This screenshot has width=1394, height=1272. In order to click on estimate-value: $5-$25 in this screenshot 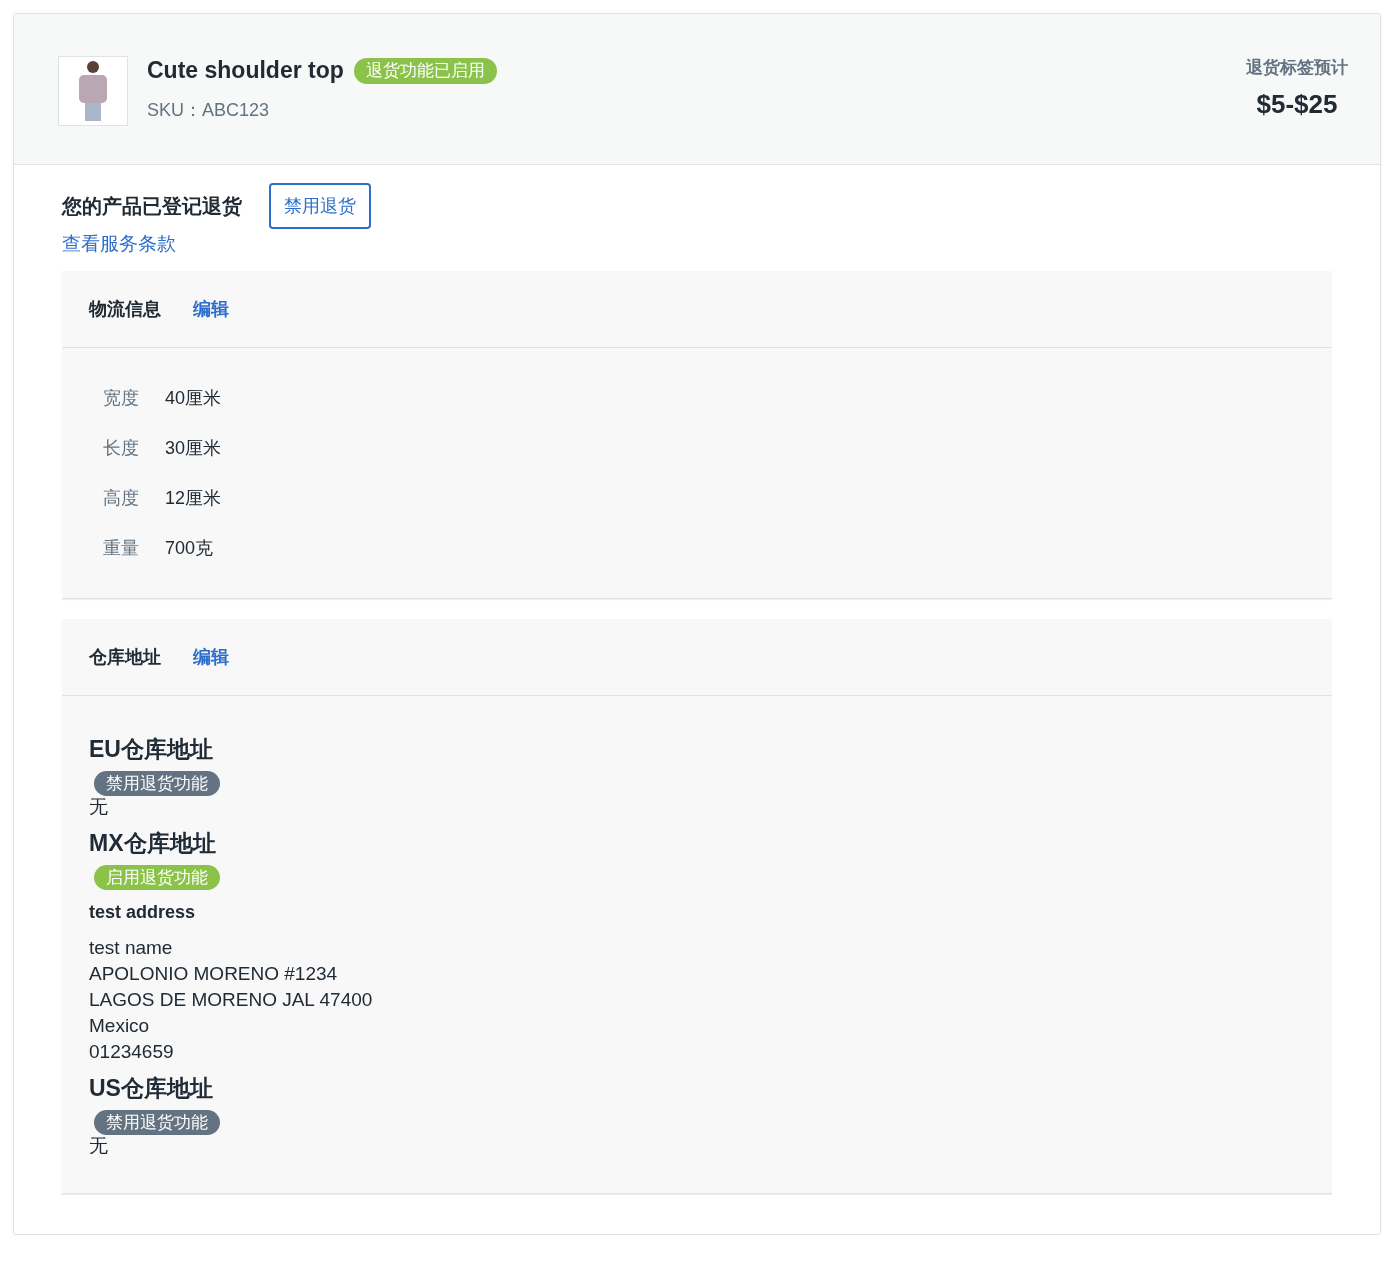, I will do `click(1297, 104)`.